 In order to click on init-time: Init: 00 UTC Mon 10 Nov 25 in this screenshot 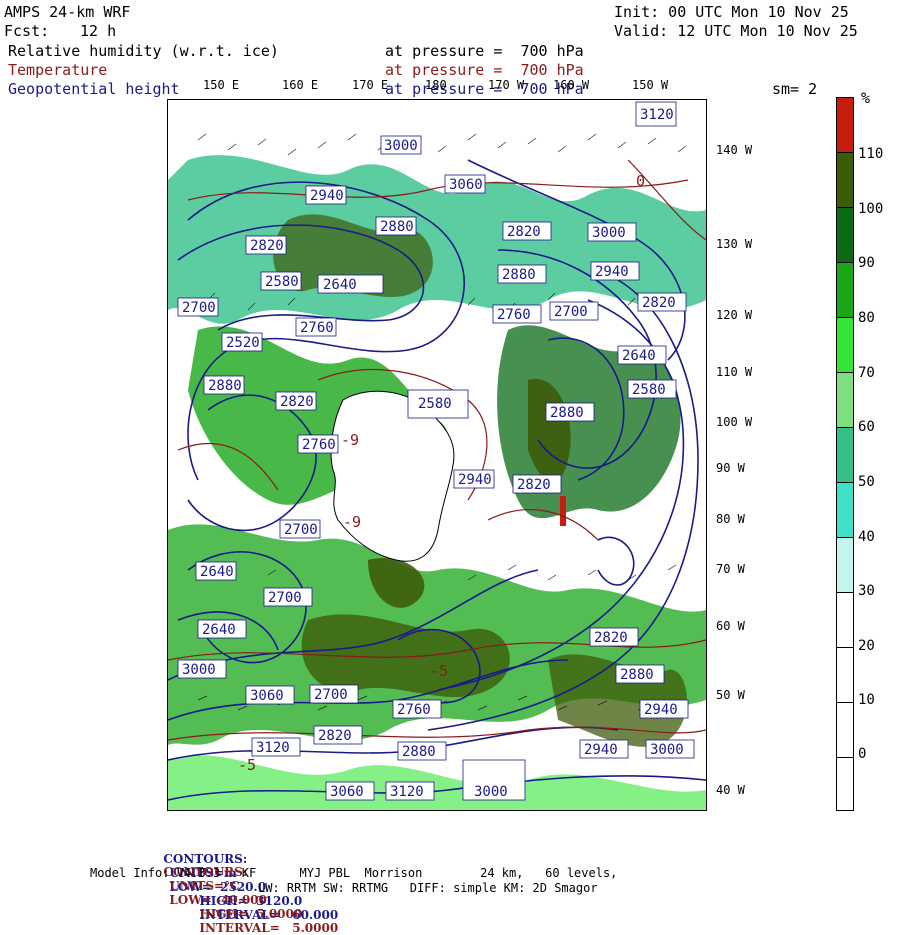, I will do `click(731, 12)`.